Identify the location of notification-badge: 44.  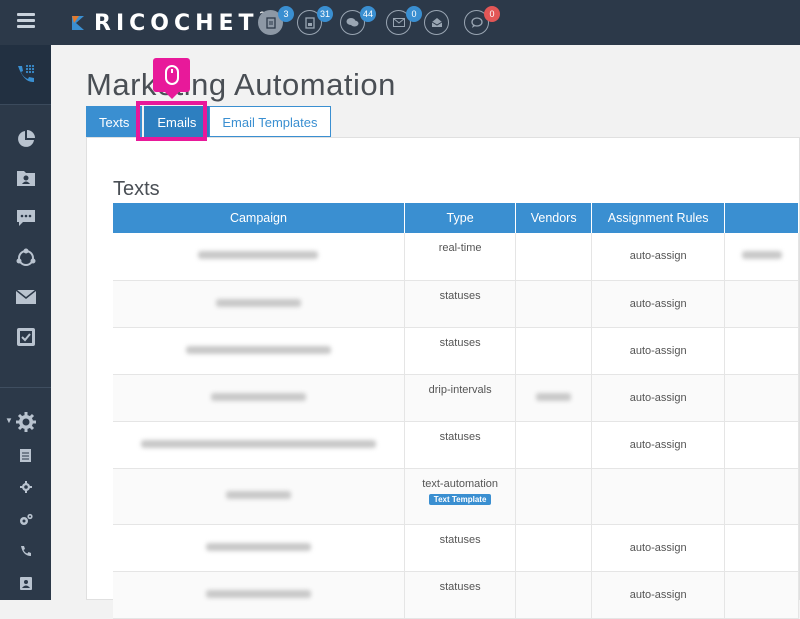
(367, 14).